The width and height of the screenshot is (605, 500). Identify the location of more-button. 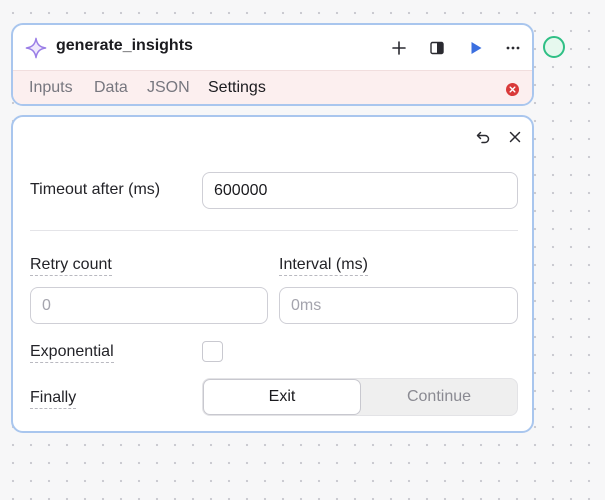
(513, 48).